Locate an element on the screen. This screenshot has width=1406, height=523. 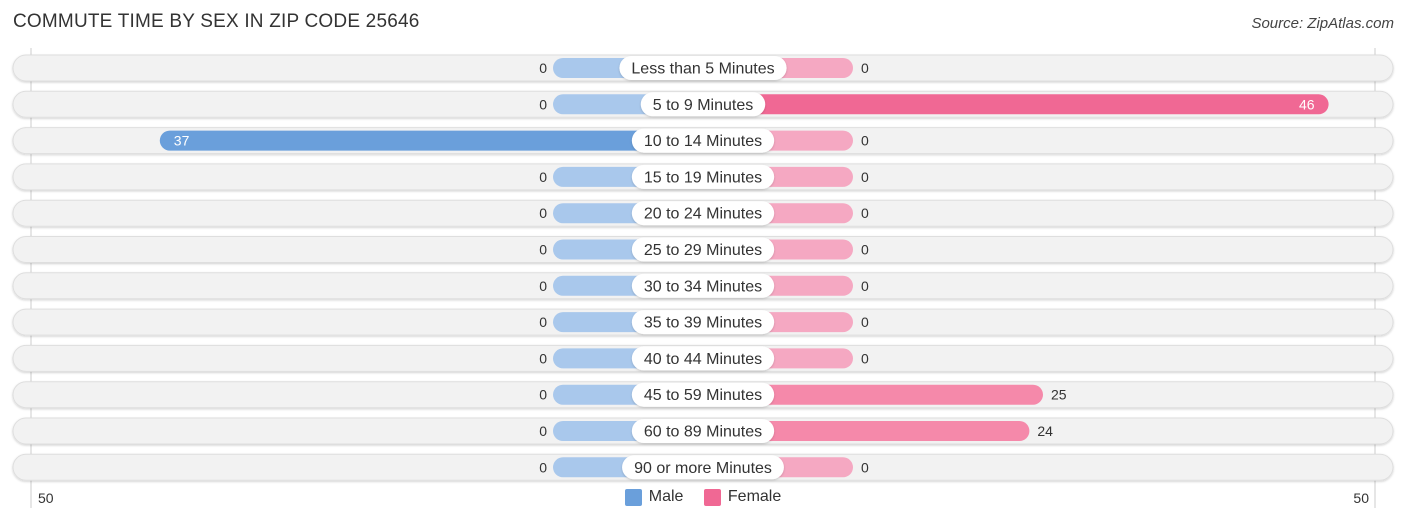
category-label: 60 to 89 Minutes is located at coordinates (703, 432).